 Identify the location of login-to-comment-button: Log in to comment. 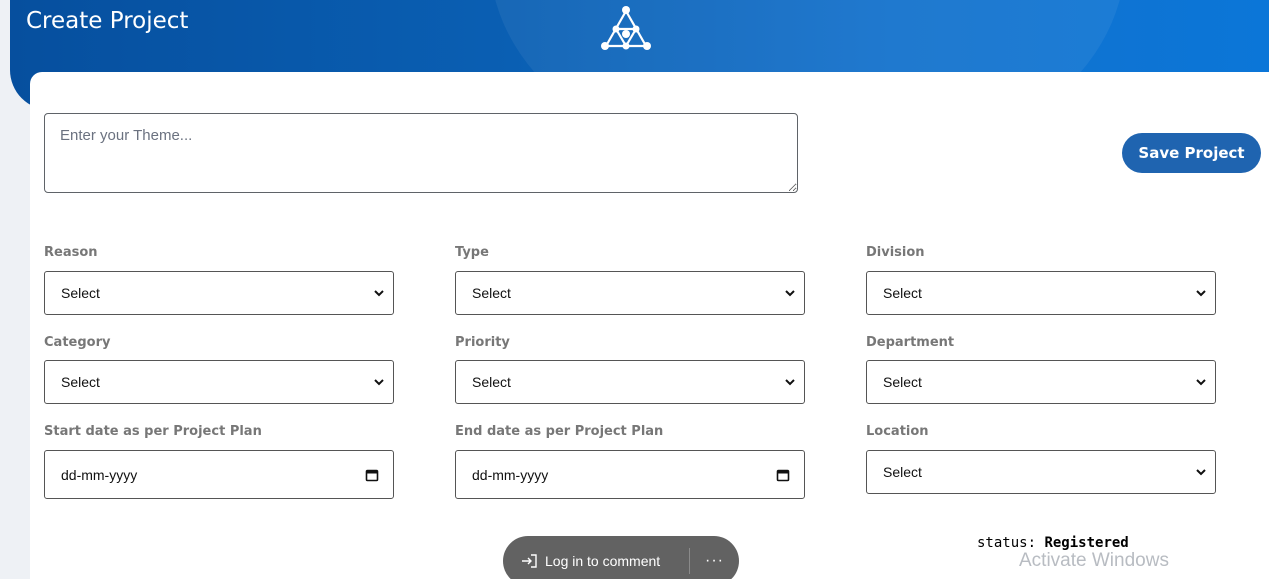
(596, 557).